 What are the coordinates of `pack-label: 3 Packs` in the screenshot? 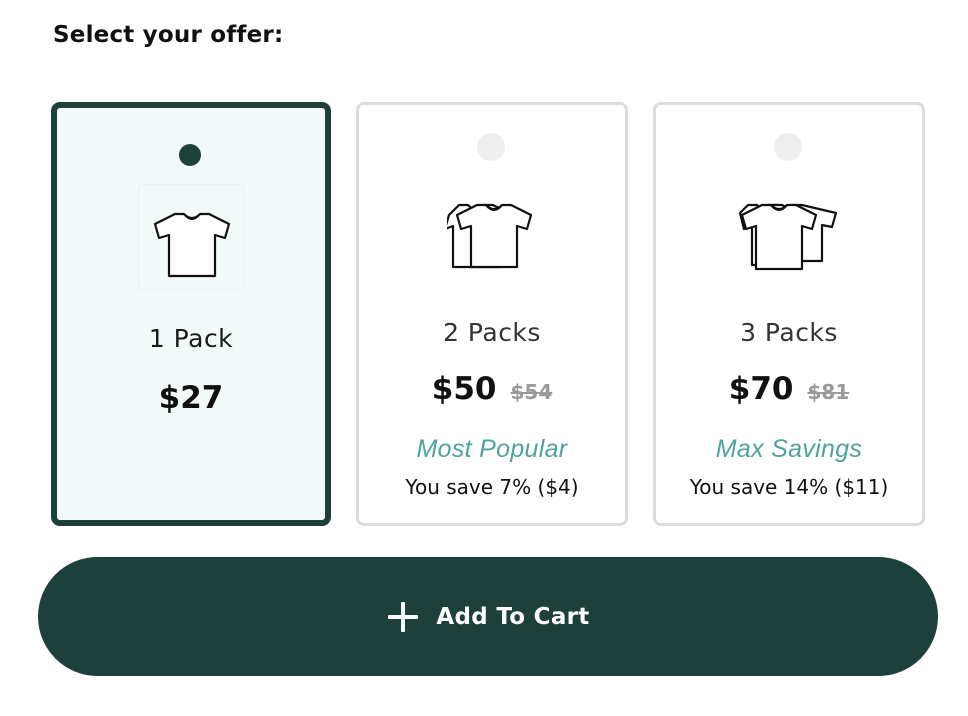 It's located at (789, 332).